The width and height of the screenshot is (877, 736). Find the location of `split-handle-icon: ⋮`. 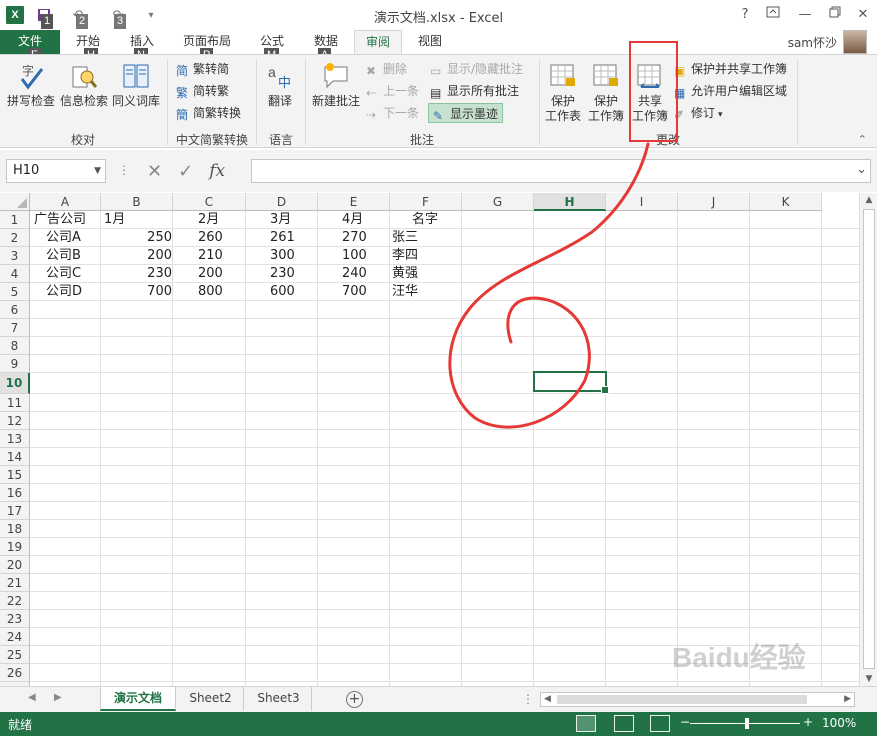

split-handle-icon: ⋮ is located at coordinates (528, 699).